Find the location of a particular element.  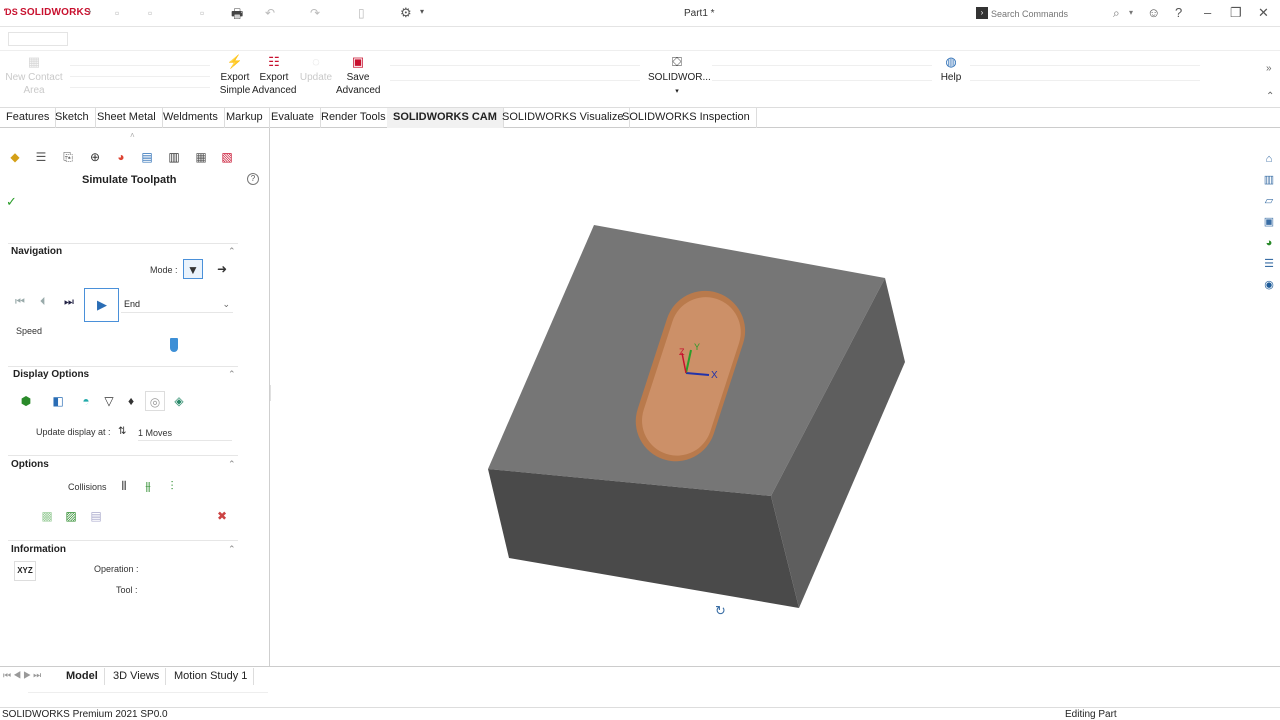

save-stl-icon: ▤ is located at coordinates (96, 516).